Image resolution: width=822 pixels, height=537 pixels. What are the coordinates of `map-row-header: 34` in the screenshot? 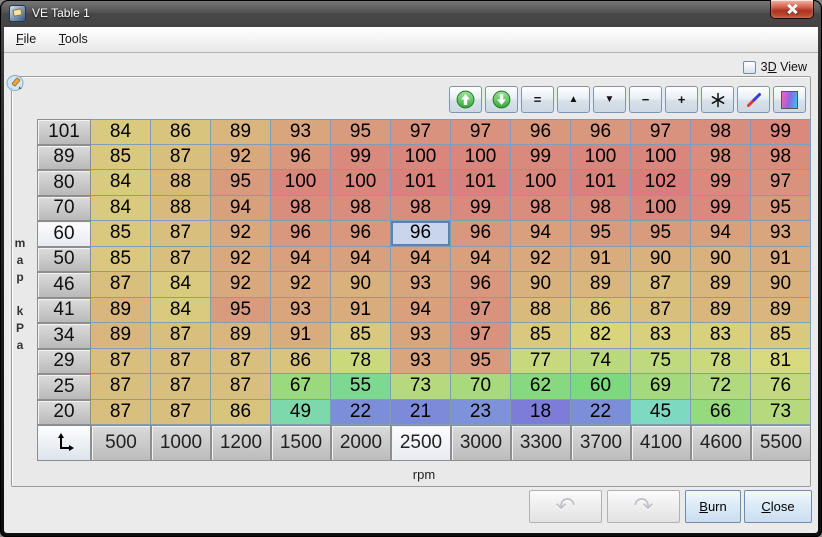 It's located at (64, 336).